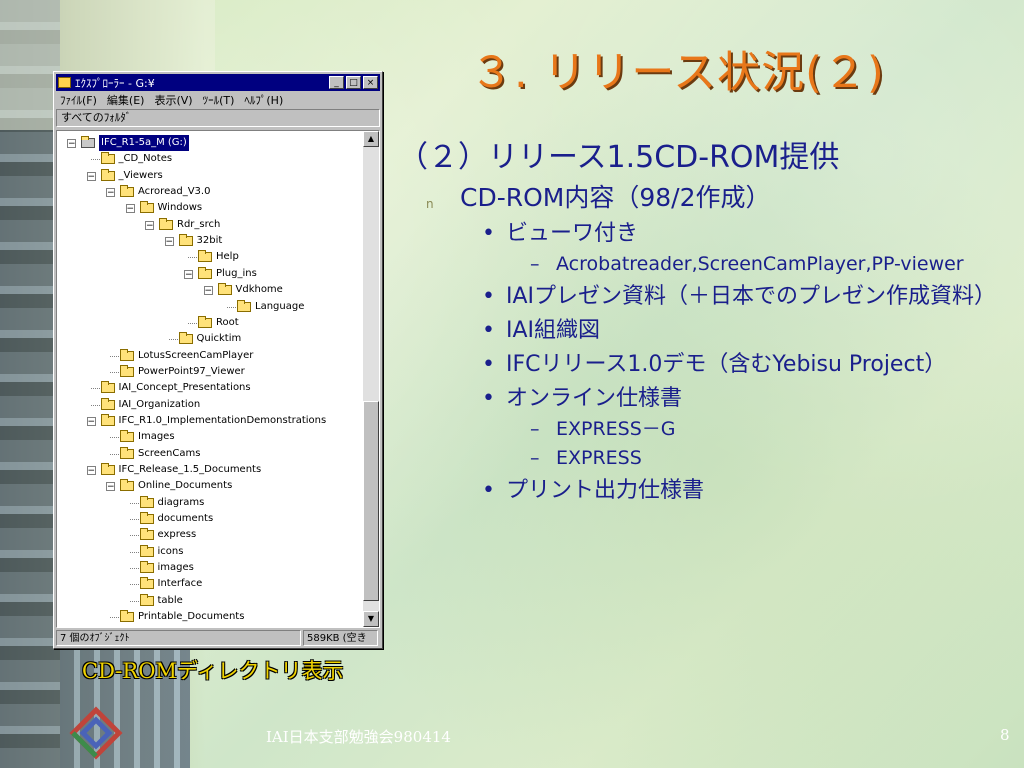  Describe the element at coordinates (353, 82) in the screenshot. I see `maximize-button: □` at that location.